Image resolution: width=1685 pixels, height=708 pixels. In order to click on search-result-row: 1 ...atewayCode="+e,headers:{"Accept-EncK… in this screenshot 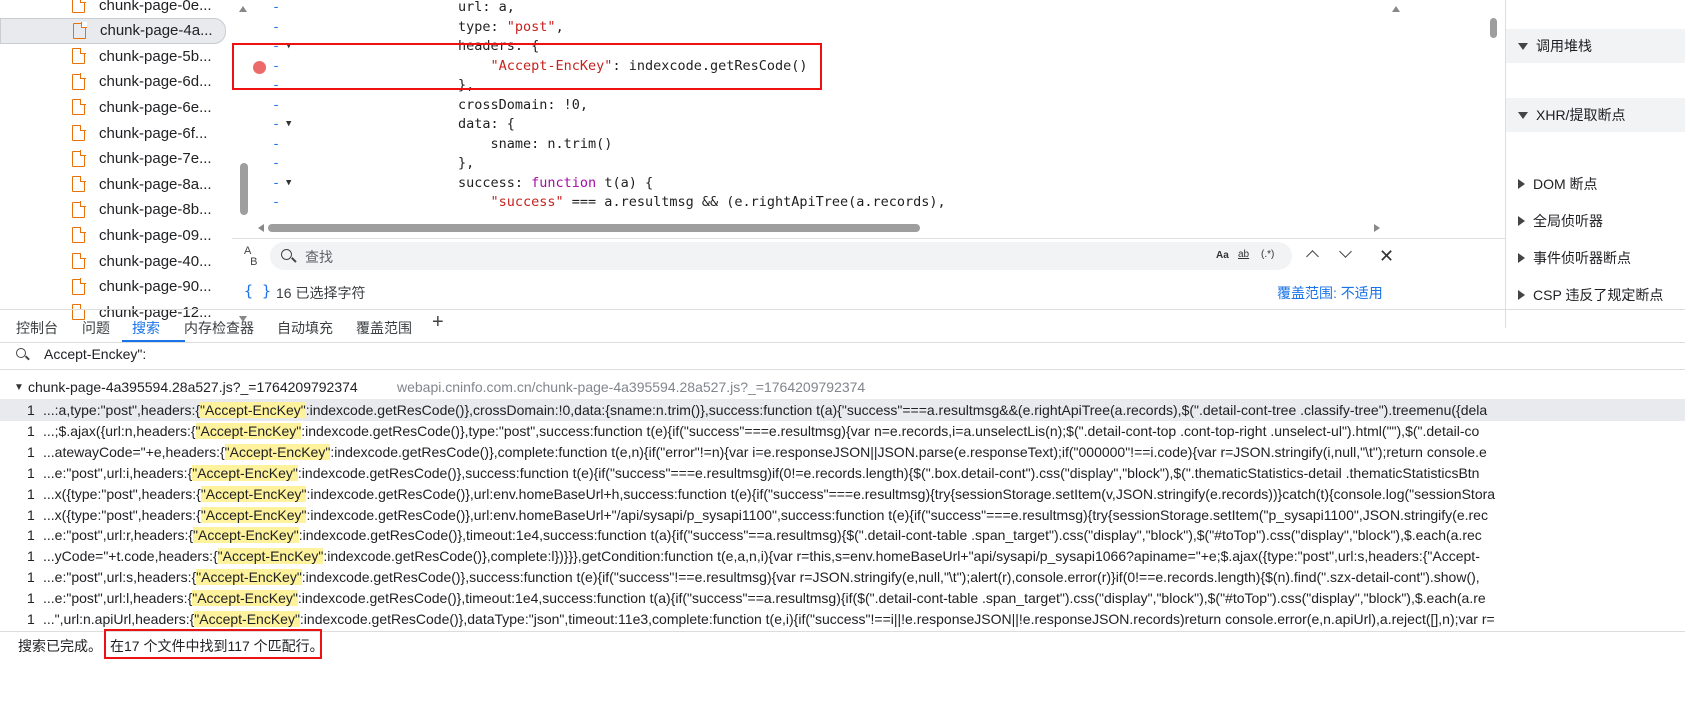, I will do `click(842, 452)`.